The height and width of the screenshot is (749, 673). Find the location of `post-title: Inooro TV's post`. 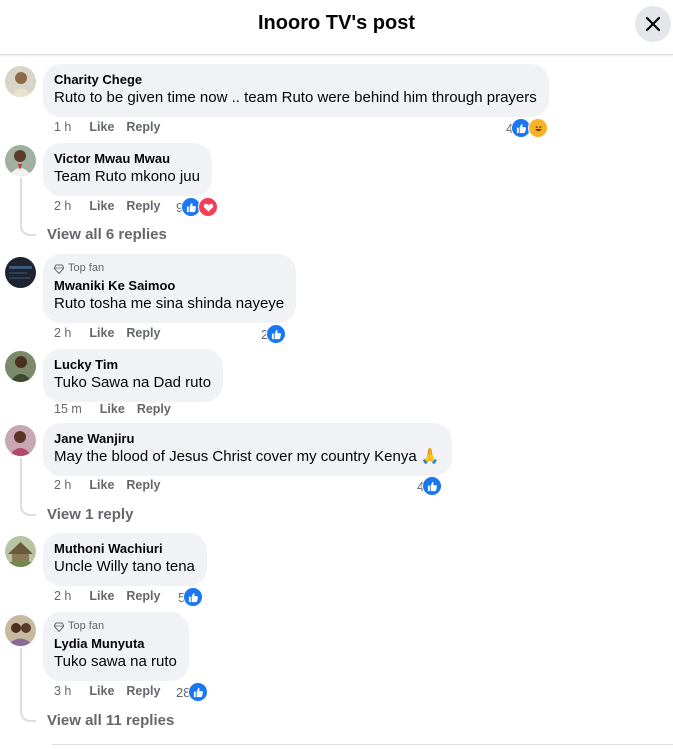

post-title: Inooro TV's post is located at coordinates (336, 23).